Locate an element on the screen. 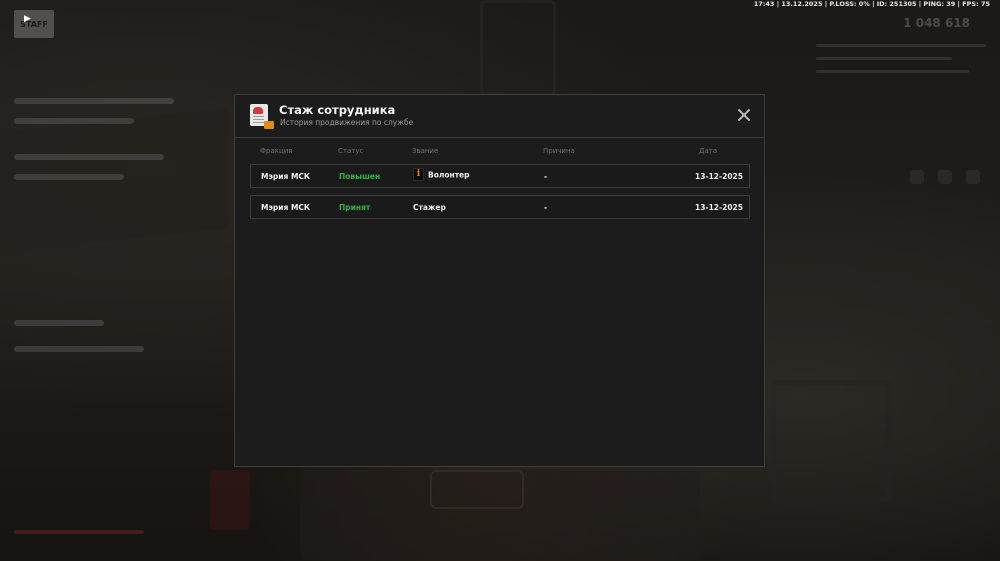  hud-bars is located at coordinates (901, 64).